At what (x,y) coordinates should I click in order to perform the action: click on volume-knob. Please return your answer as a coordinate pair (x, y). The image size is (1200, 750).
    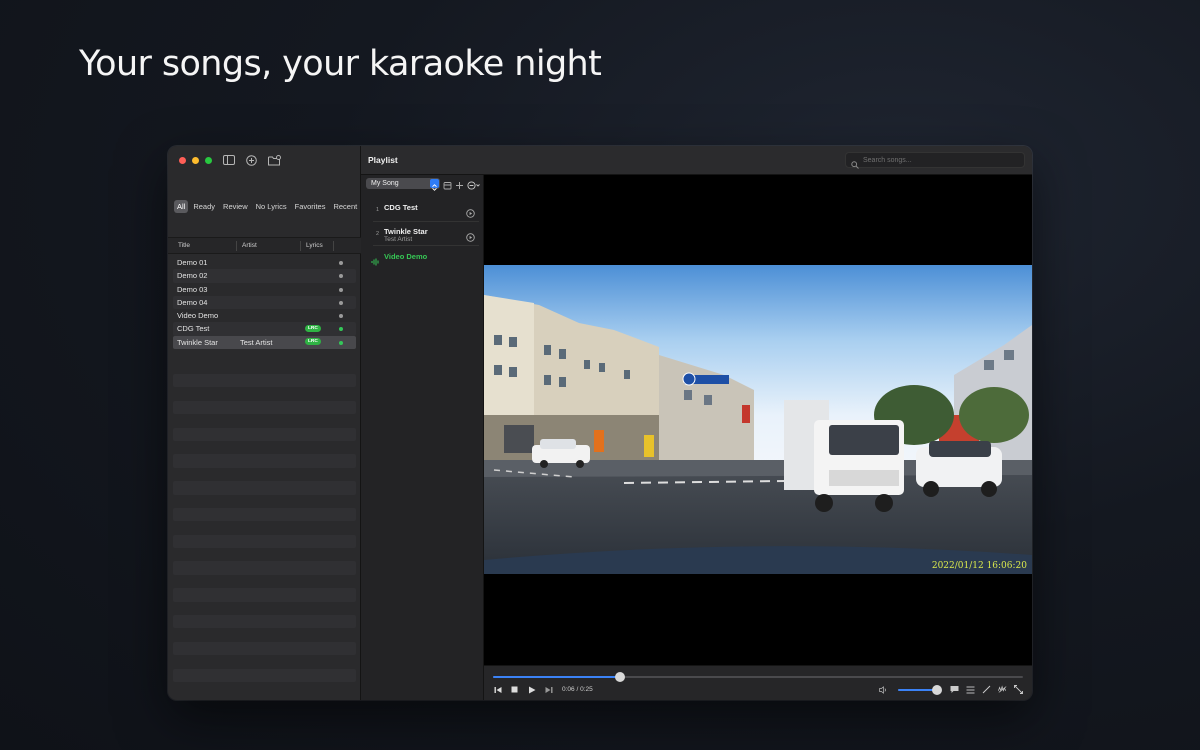
    Looking at the image, I should click on (936, 689).